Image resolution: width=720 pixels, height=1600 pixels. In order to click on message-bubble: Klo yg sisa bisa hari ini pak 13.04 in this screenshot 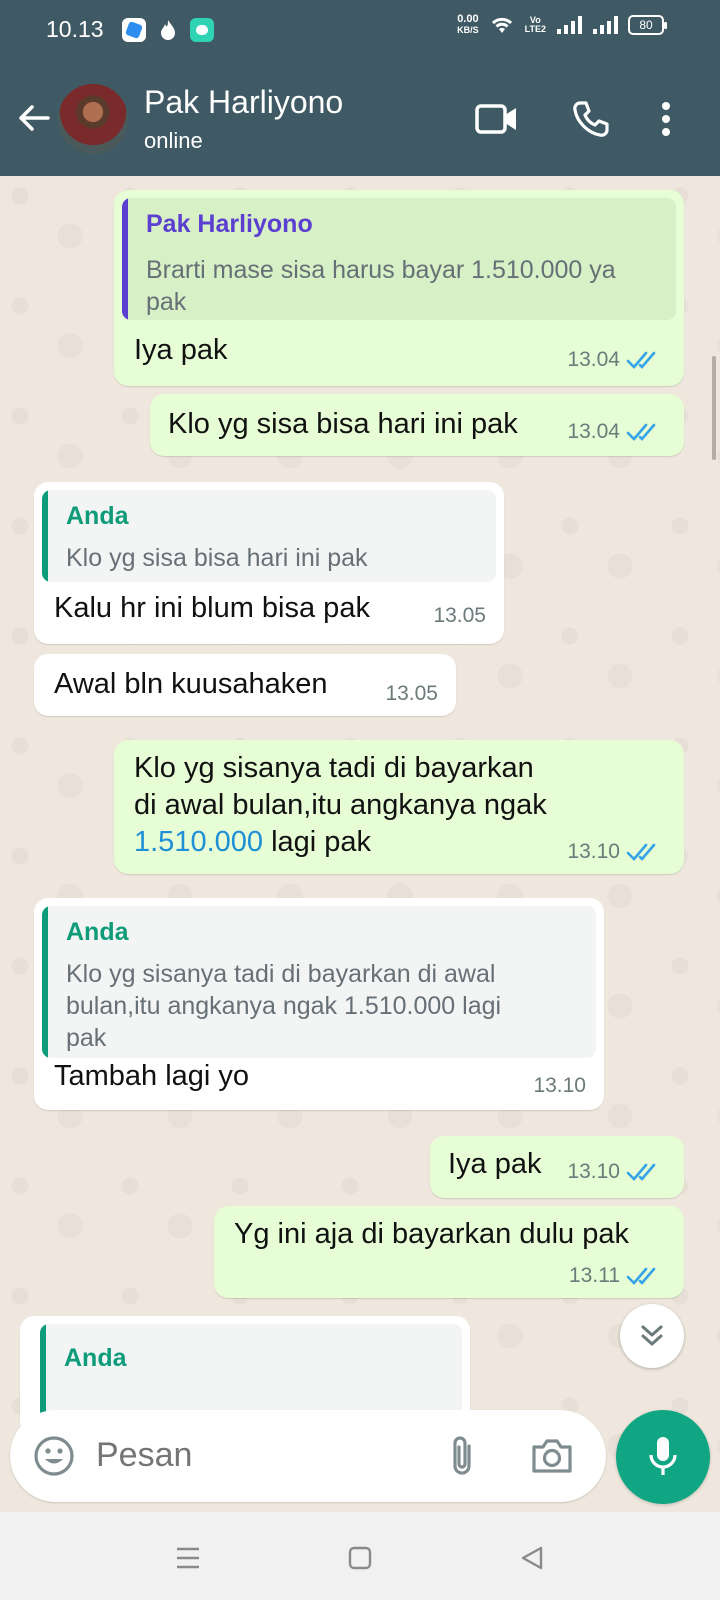, I will do `click(417, 425)`.